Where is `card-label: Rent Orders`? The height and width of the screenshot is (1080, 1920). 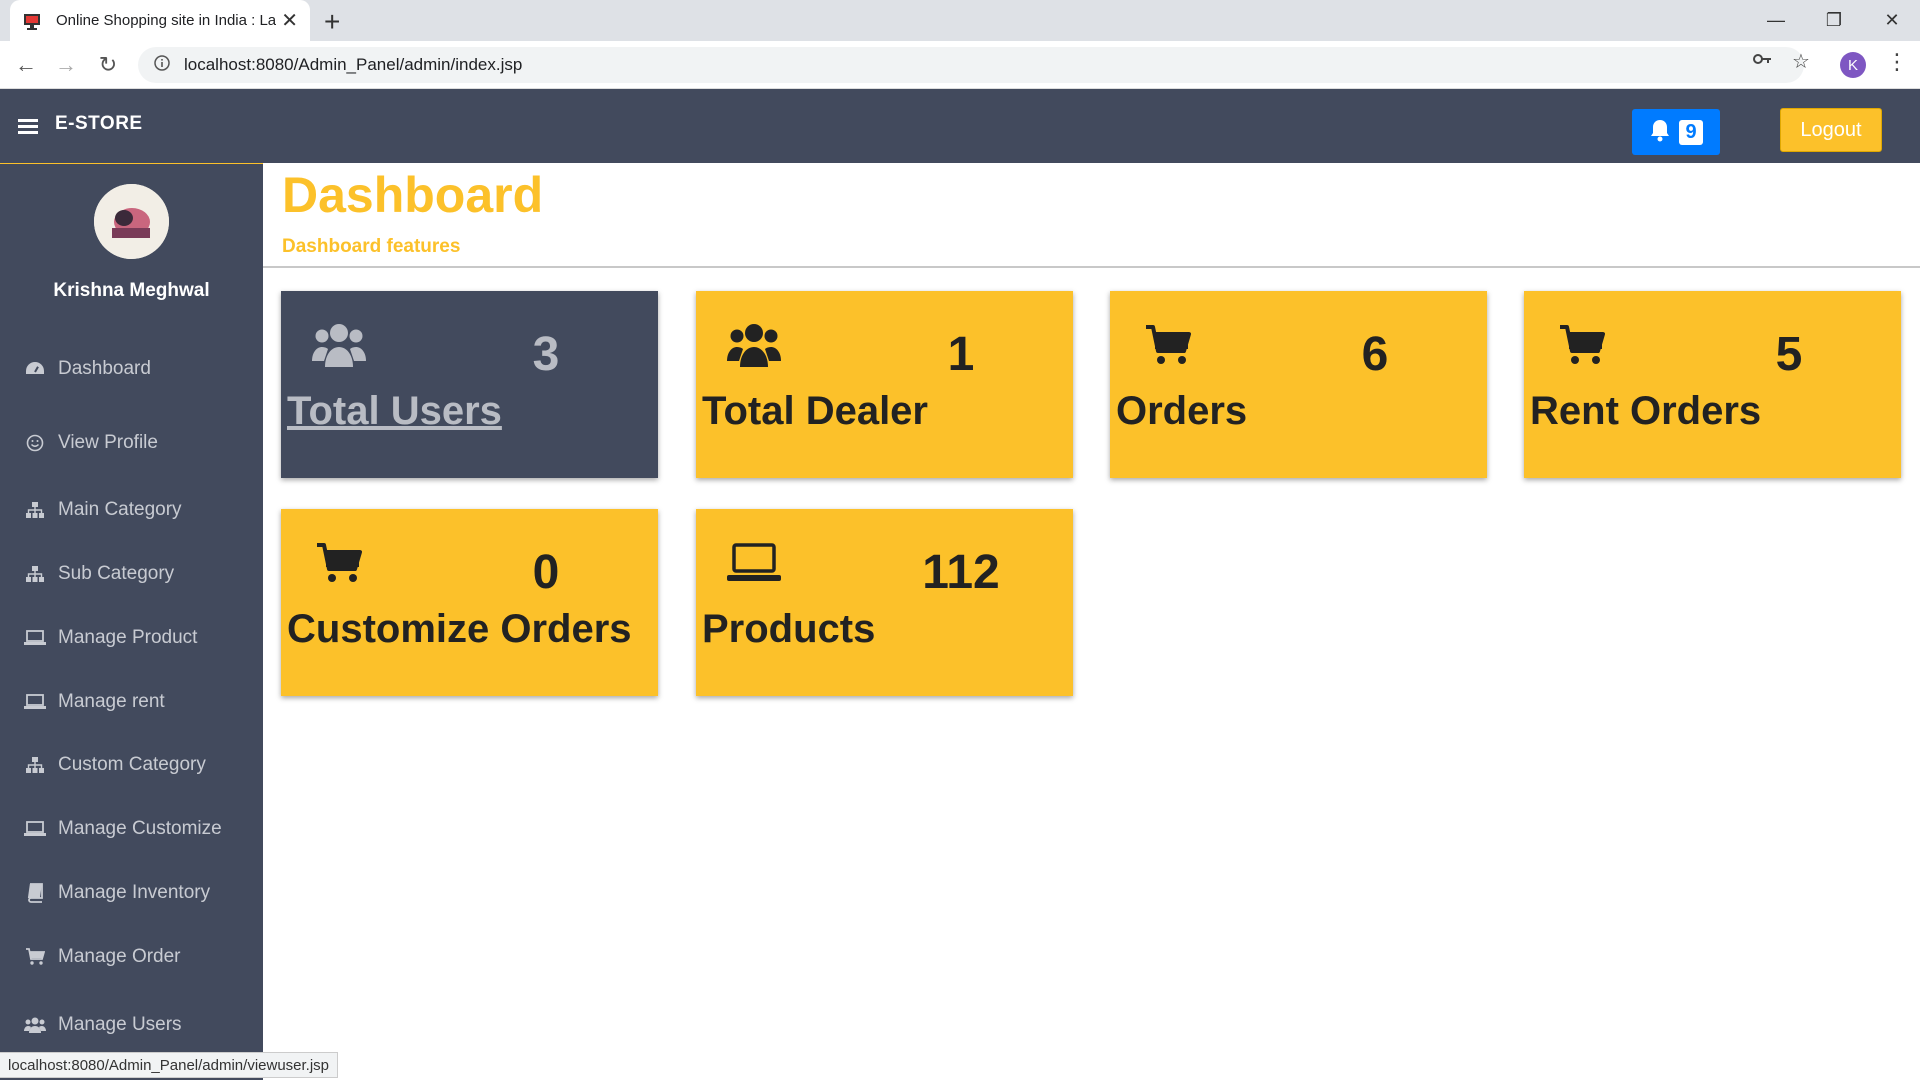 card-label: Rent Orders is located at coordinates (1646, 411).